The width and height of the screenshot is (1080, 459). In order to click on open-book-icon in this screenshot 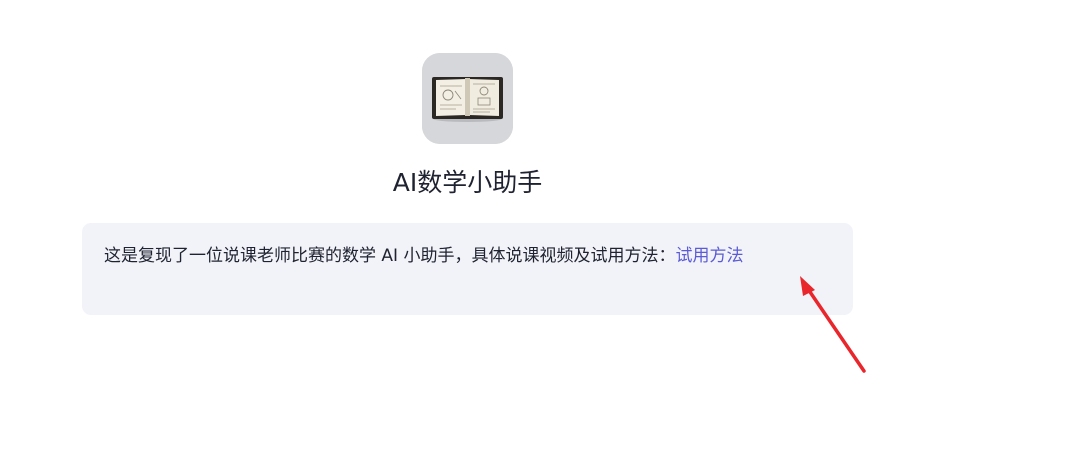, I will do `click(467, 98)`.